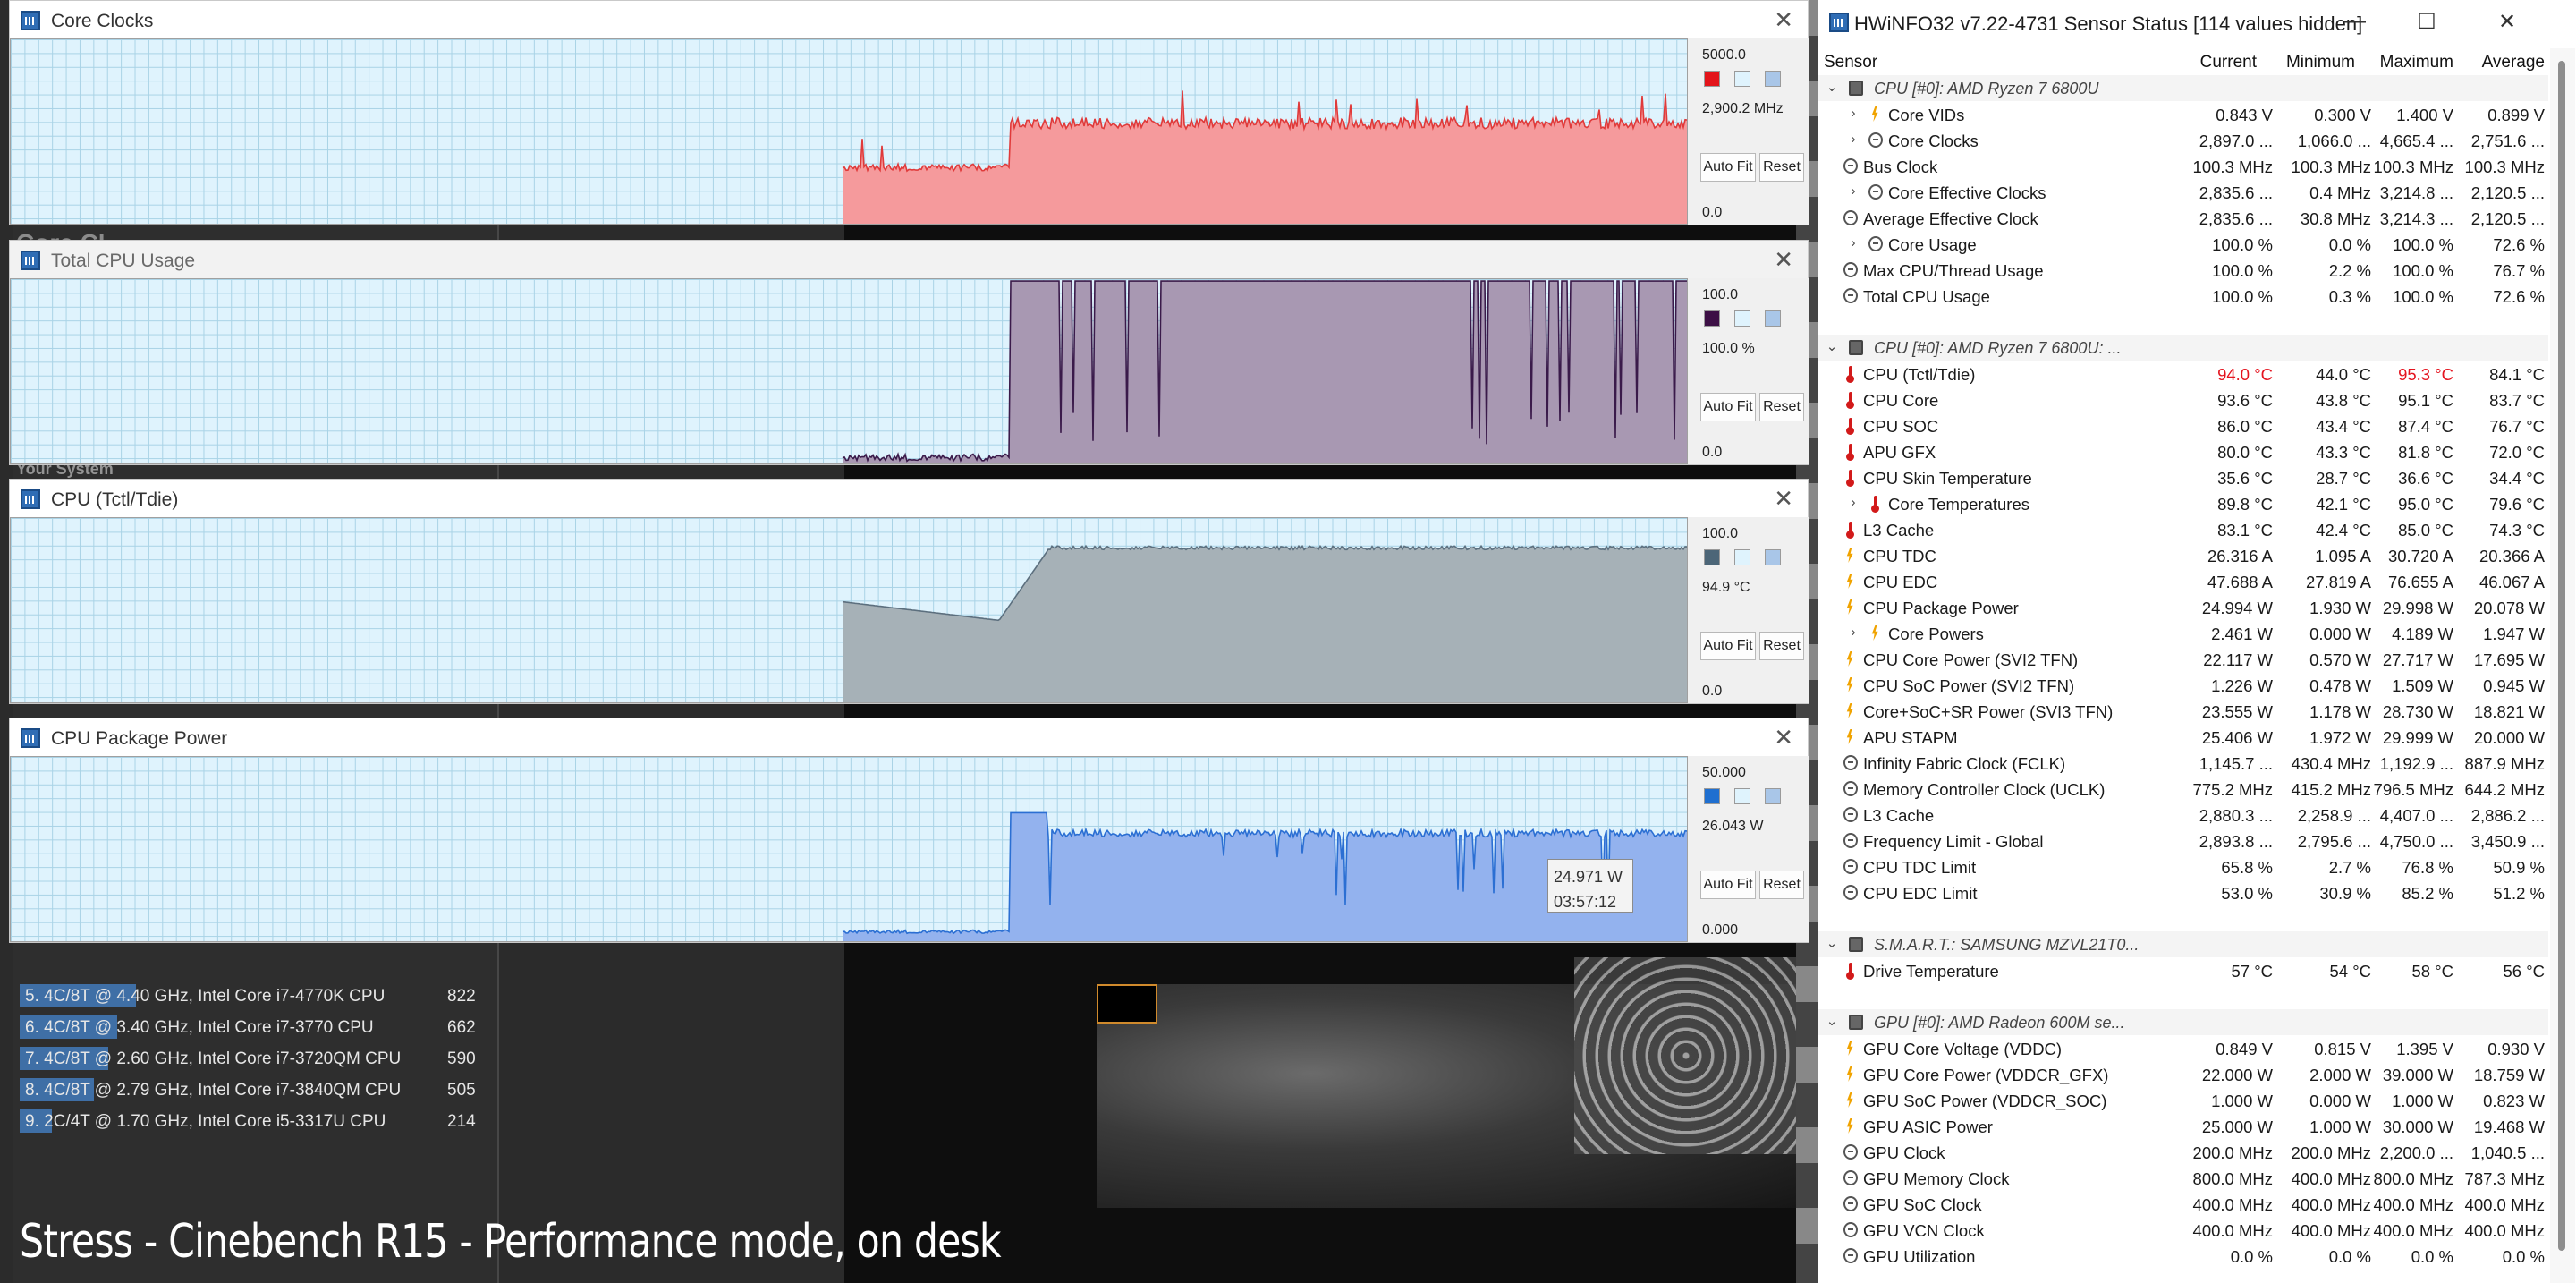  What do you see at coordinates (2426, 24) in the screenshot?
I see `maximize-icon: ☐` at bounding box center [2426, 24].